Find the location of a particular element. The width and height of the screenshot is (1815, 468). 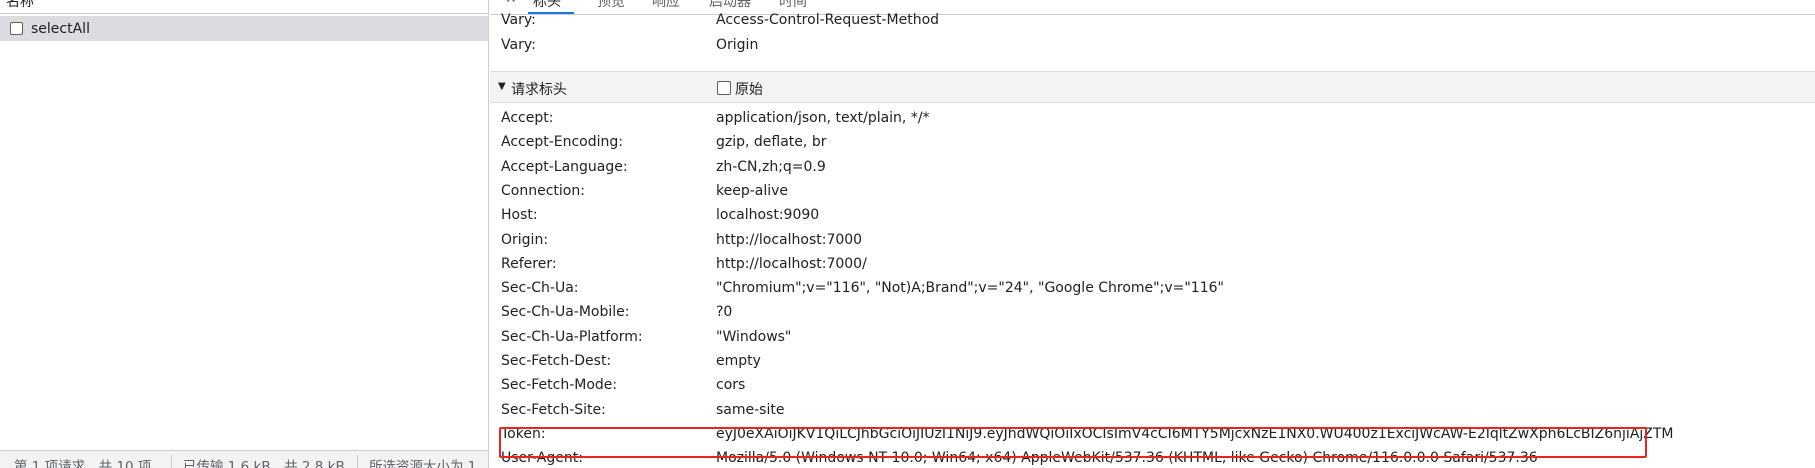

header-value: application/json, text/plain, */* is located at coordinates (823, 118).